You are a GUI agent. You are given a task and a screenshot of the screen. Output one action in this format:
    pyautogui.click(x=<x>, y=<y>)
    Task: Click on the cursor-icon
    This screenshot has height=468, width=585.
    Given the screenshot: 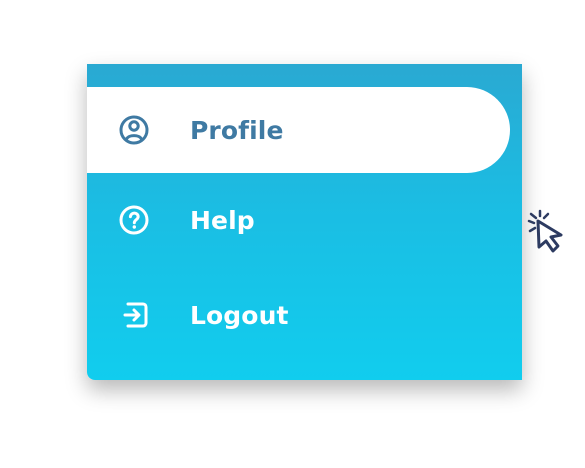 What is the action you would take?
    pyautogui.click(x=548, y=232)
    